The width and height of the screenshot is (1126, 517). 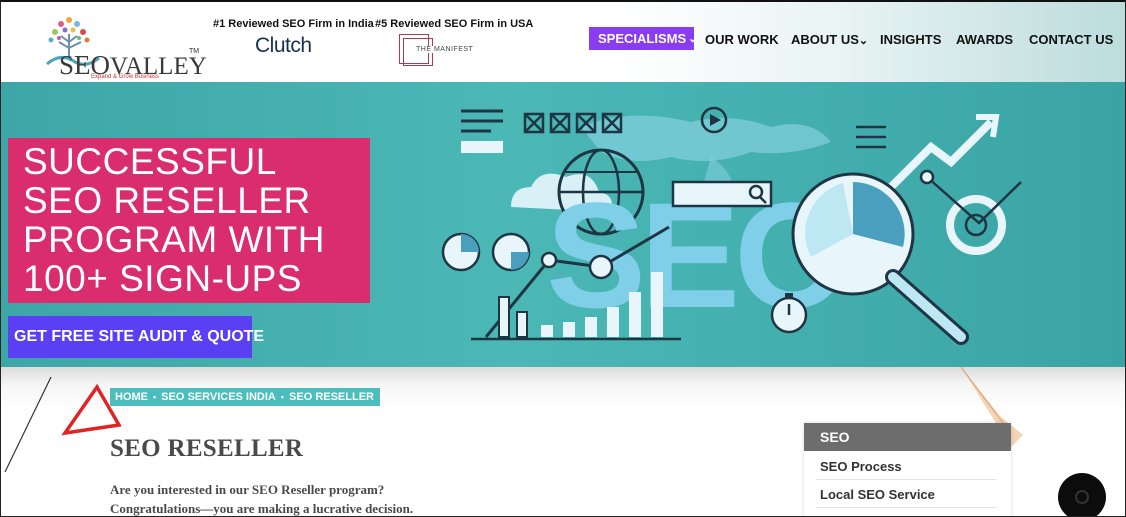 What do you see at coordinates (1082, 497) in the screenshot?
I see `chat-icon` at bounding box center [1082, 497].